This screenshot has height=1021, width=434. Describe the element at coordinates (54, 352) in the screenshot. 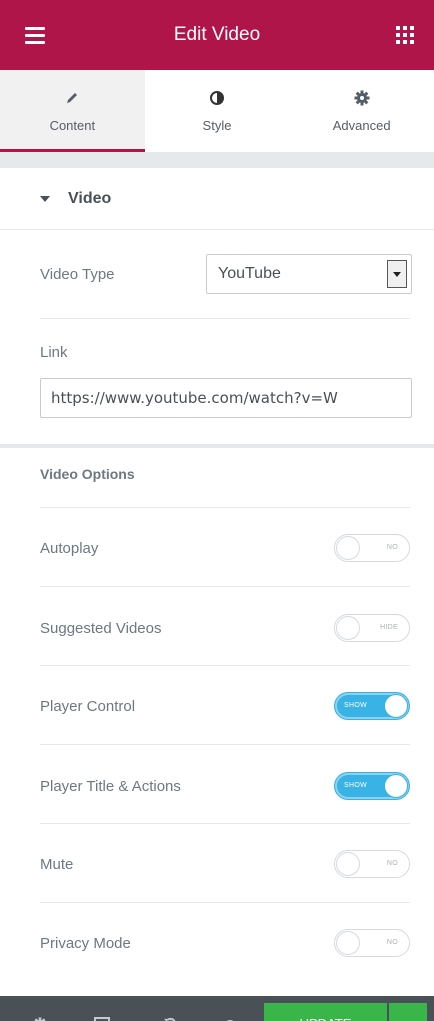

I see `link-label: Link` at that location.